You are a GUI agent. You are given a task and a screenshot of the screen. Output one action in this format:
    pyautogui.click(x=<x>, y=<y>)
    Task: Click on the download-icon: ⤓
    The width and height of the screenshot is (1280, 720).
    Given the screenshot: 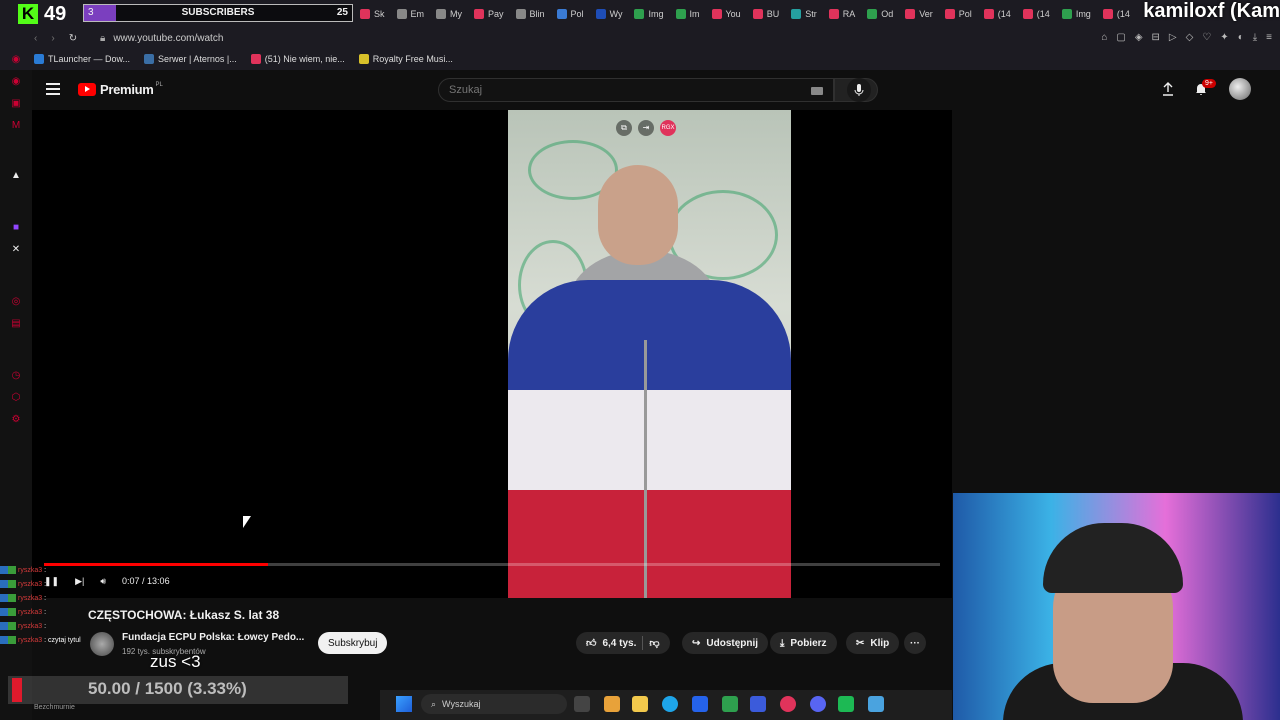 What is the action you would take?
    pyautogui.click(x=1255, y=37)
    